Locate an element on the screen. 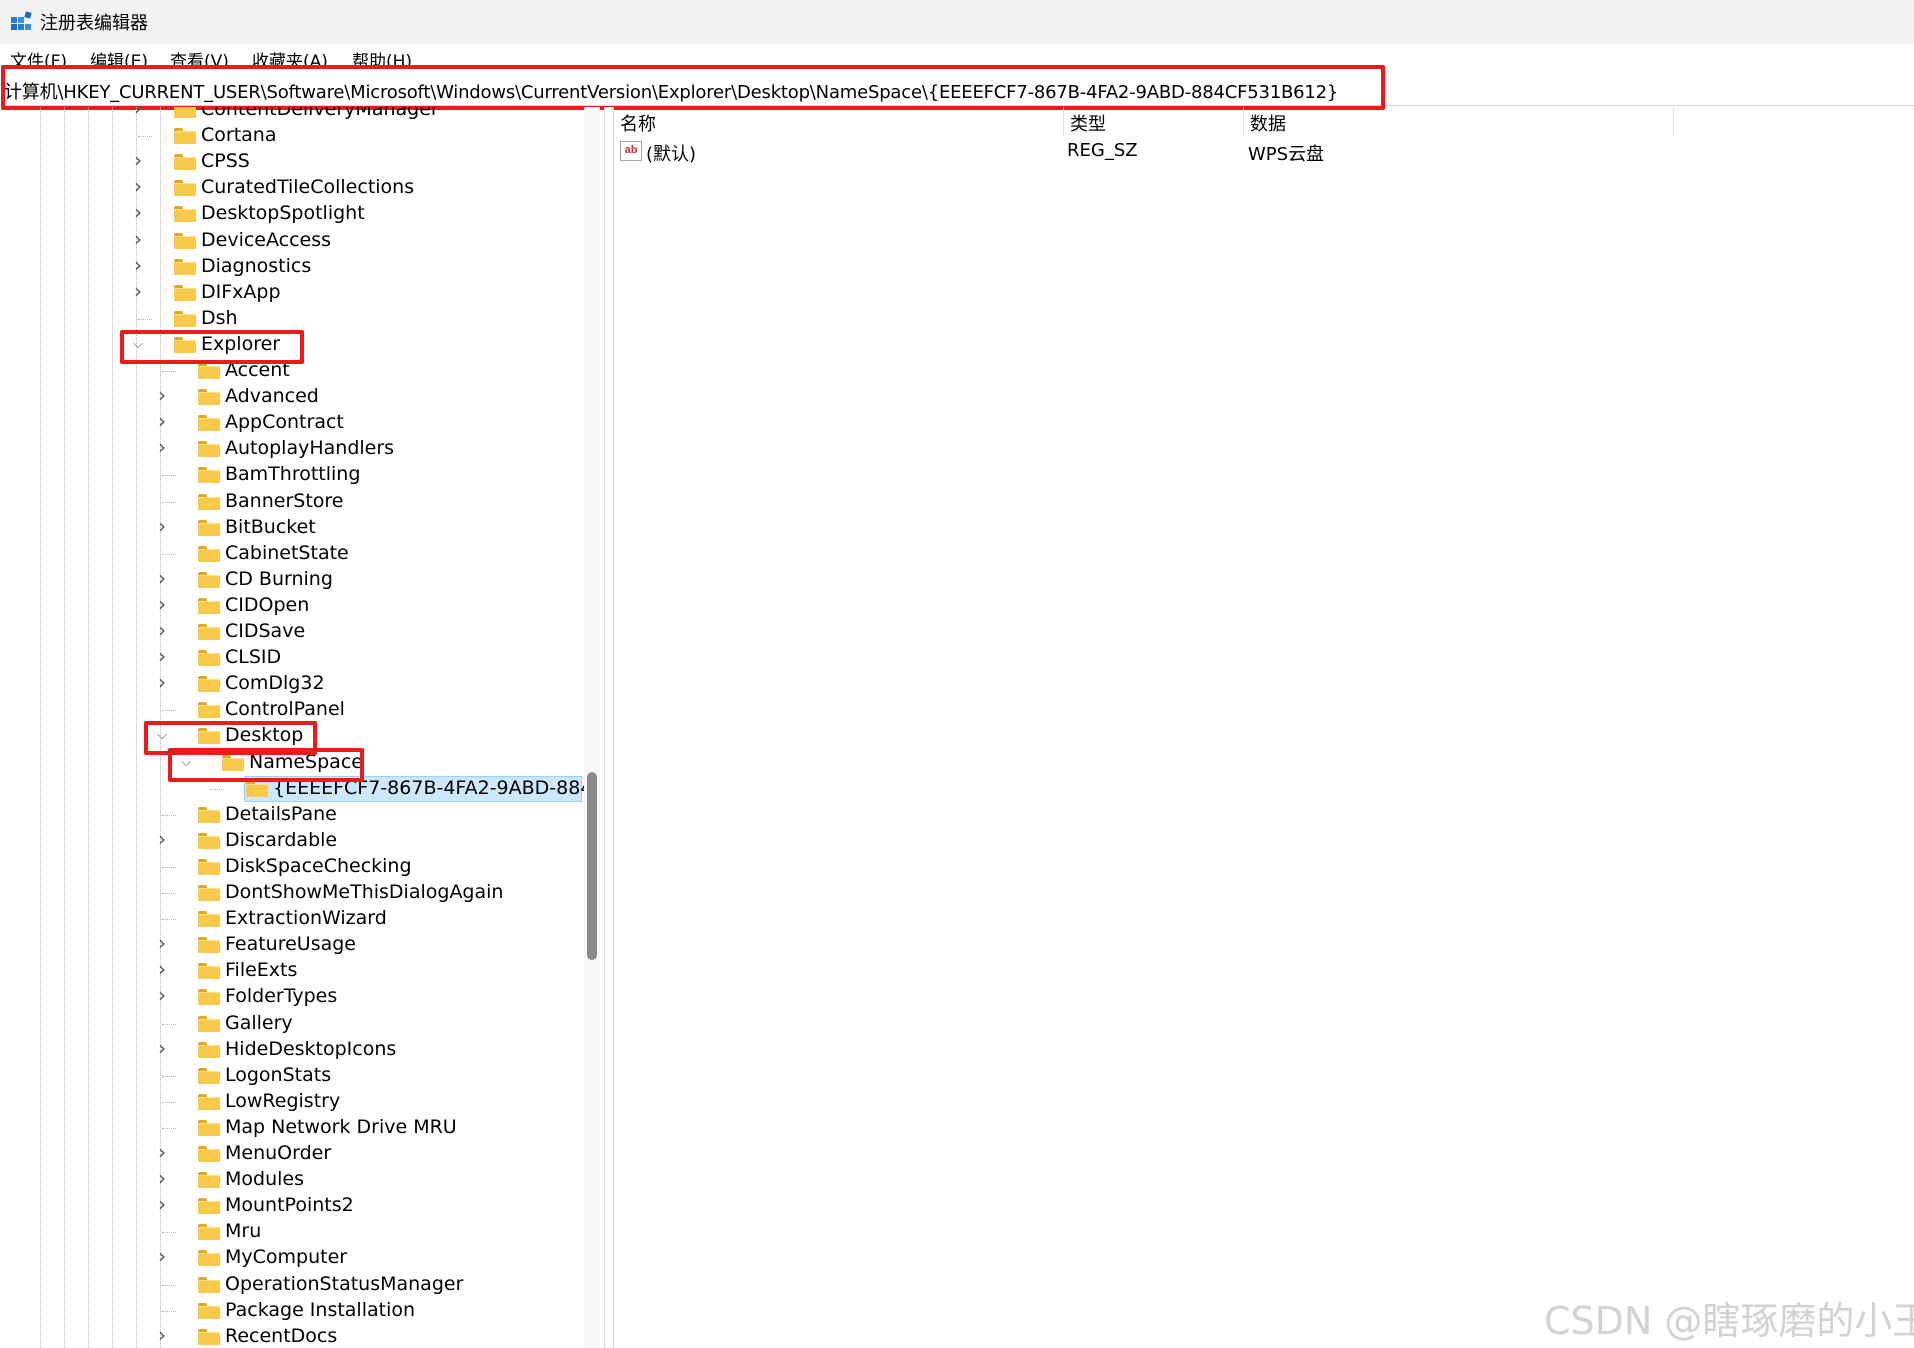 The image size is (1914, 1348). menu-edit: 编辑(E) is located at coordinates (119, 59).